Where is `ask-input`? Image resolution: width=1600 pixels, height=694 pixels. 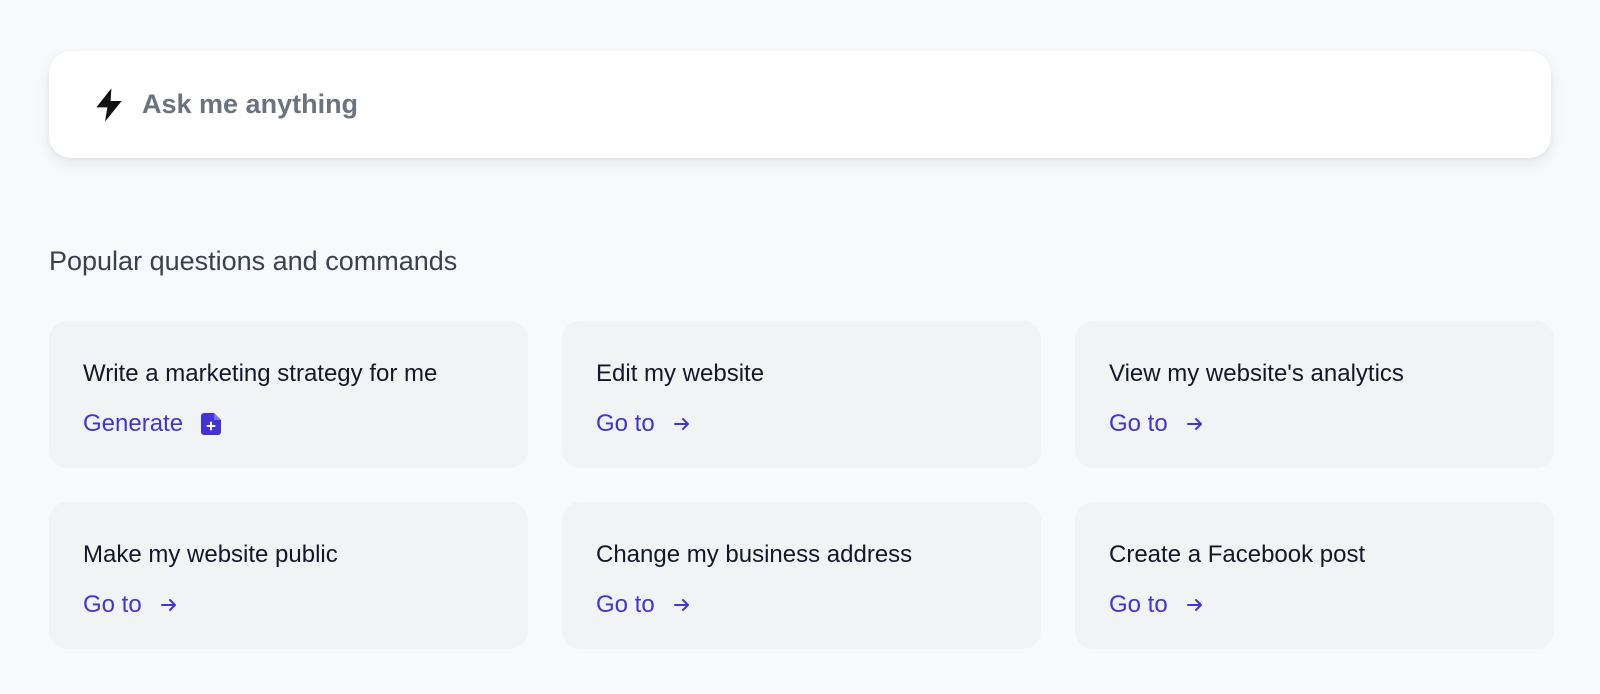
ask-input is located at coordinates (792, 104).